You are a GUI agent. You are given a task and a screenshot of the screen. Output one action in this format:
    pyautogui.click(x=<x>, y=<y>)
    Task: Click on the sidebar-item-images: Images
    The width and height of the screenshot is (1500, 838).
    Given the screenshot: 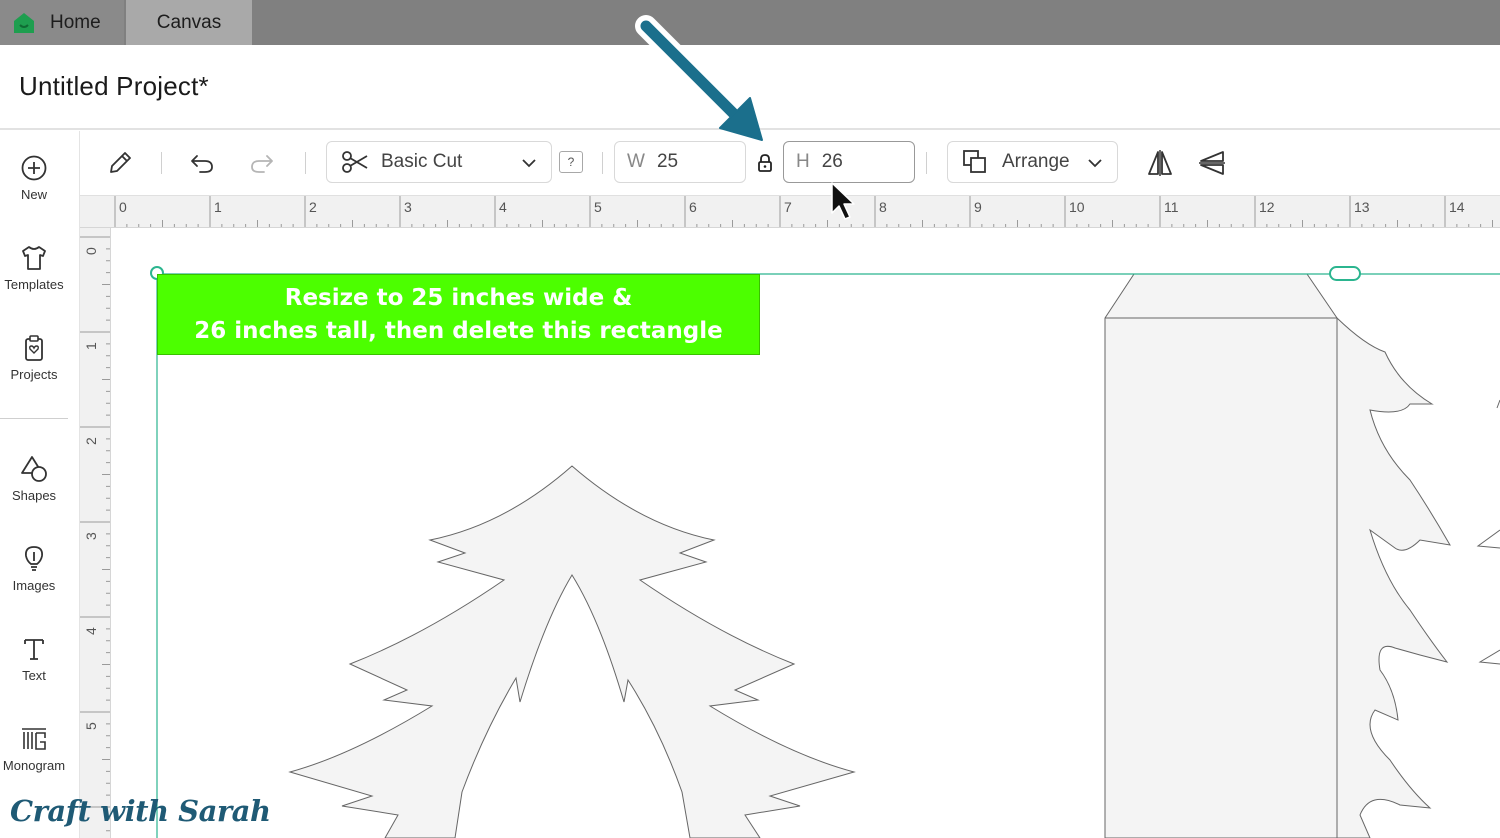 What is the action you would take?
    pyautogui.click(x=34, y=568)
    